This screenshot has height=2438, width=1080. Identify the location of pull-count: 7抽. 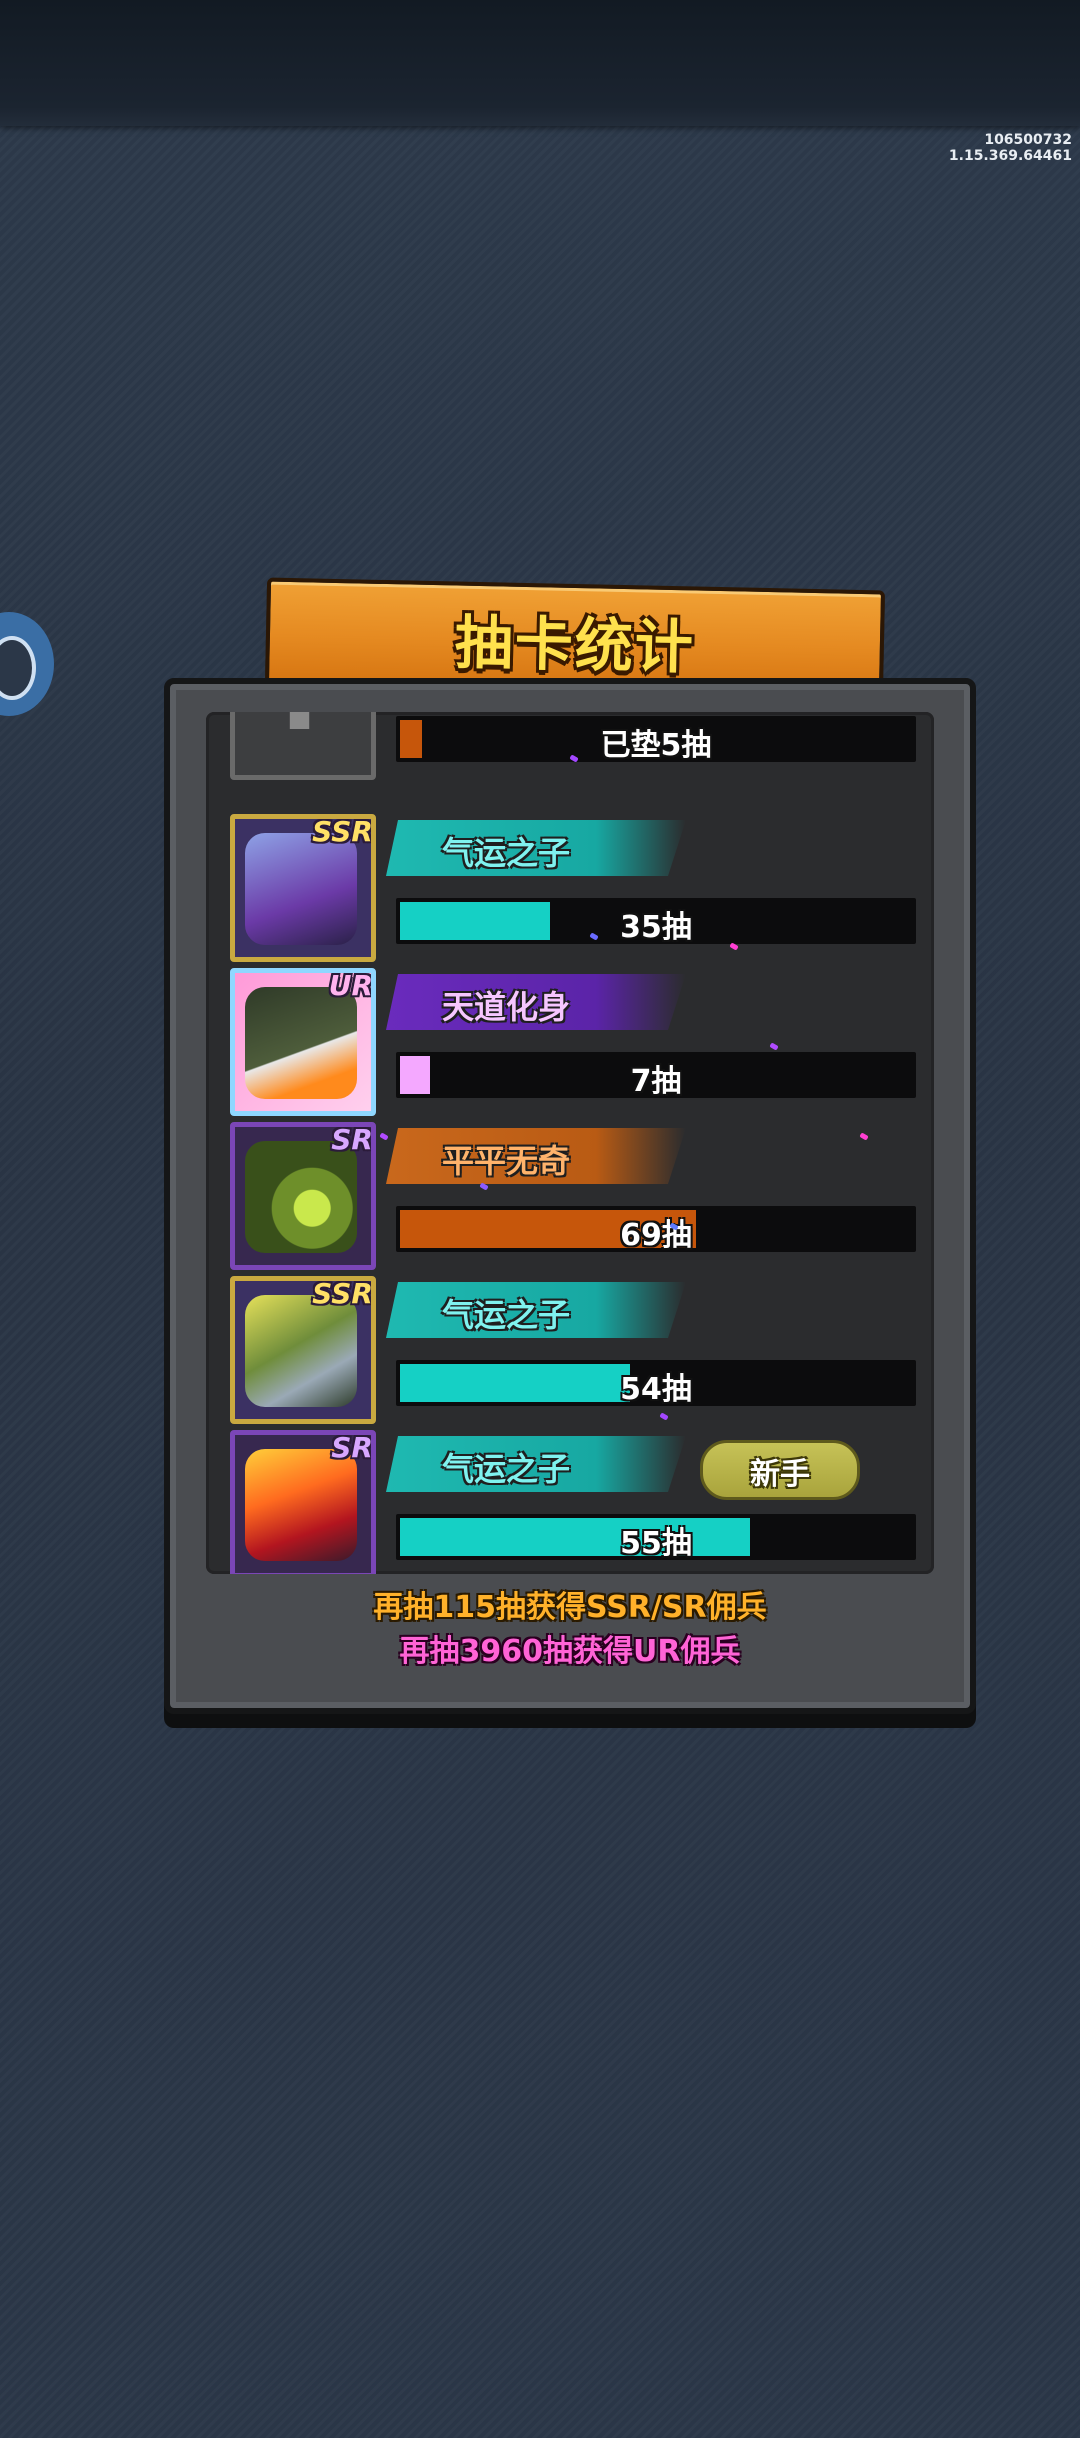
(656, 1081).